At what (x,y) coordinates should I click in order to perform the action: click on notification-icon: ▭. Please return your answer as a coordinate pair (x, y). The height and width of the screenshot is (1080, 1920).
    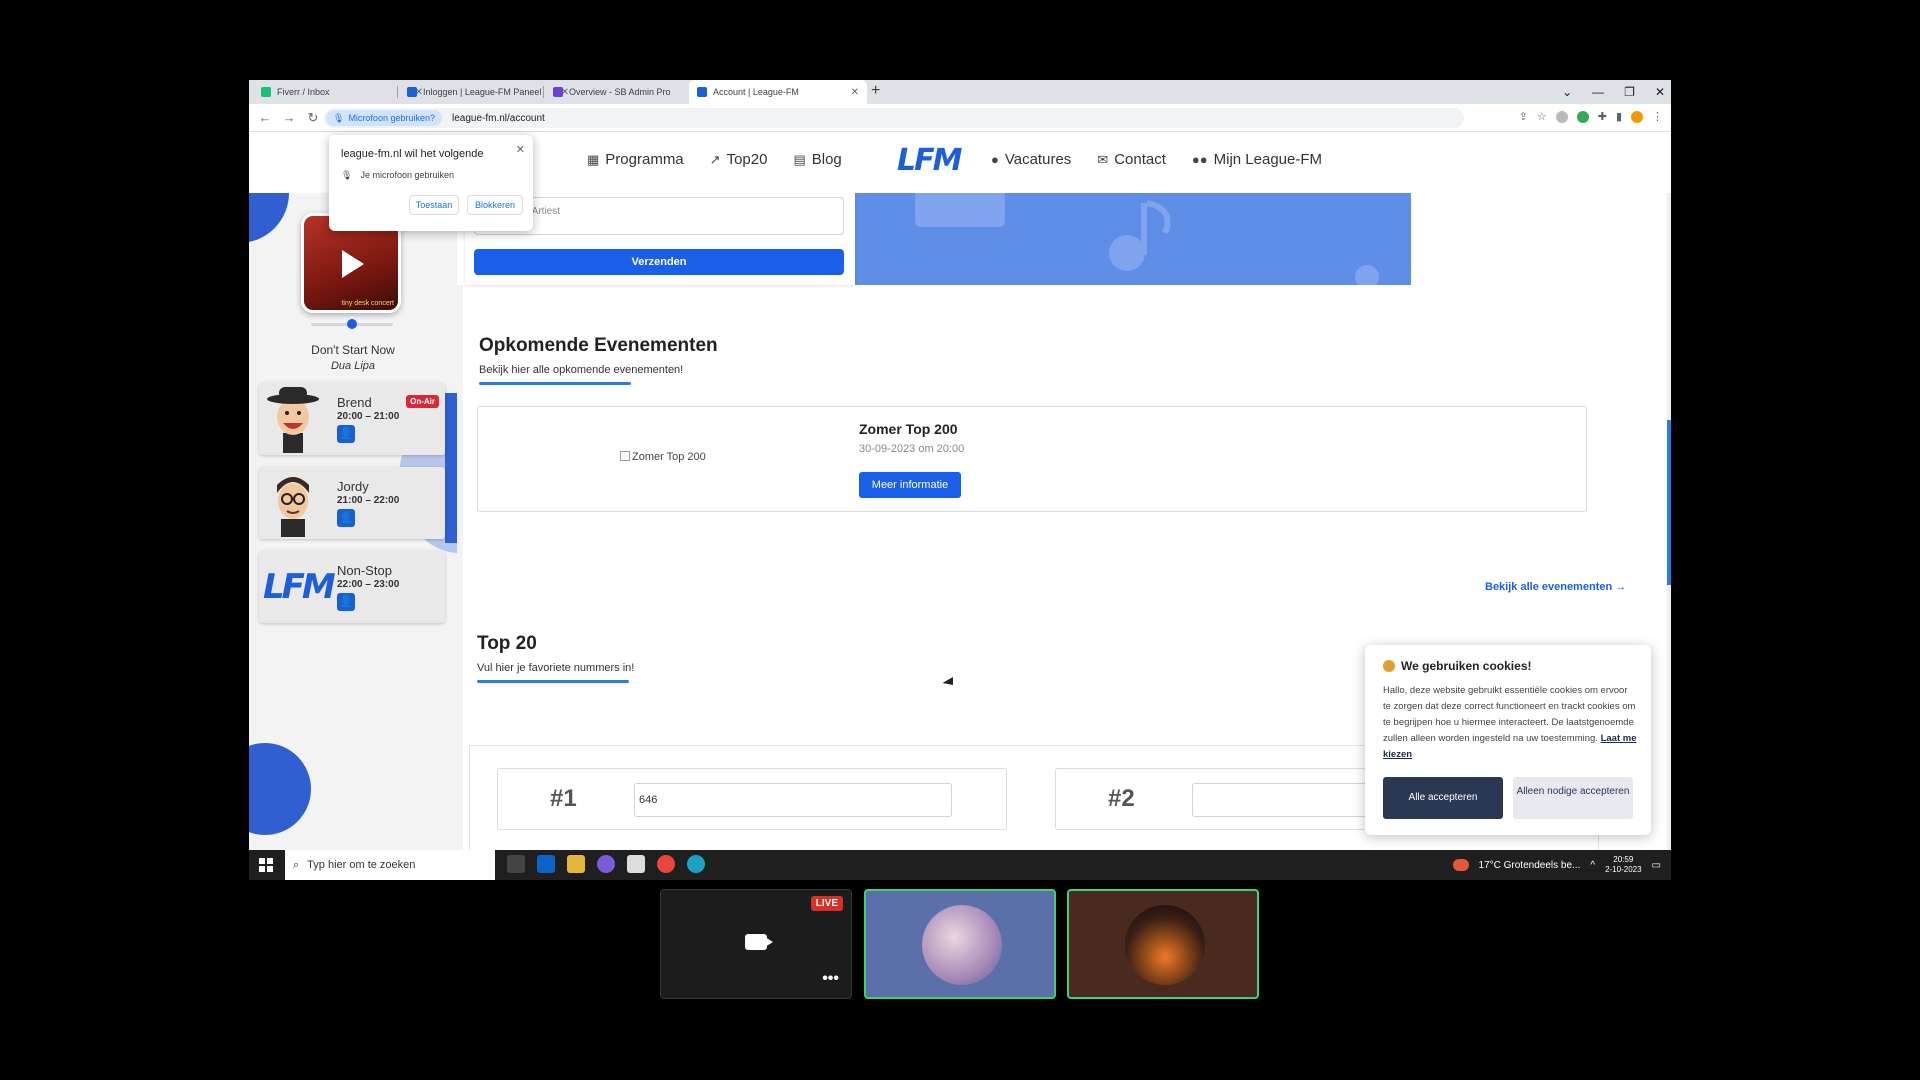
    Looking at the image, I should click on (1656, 865).